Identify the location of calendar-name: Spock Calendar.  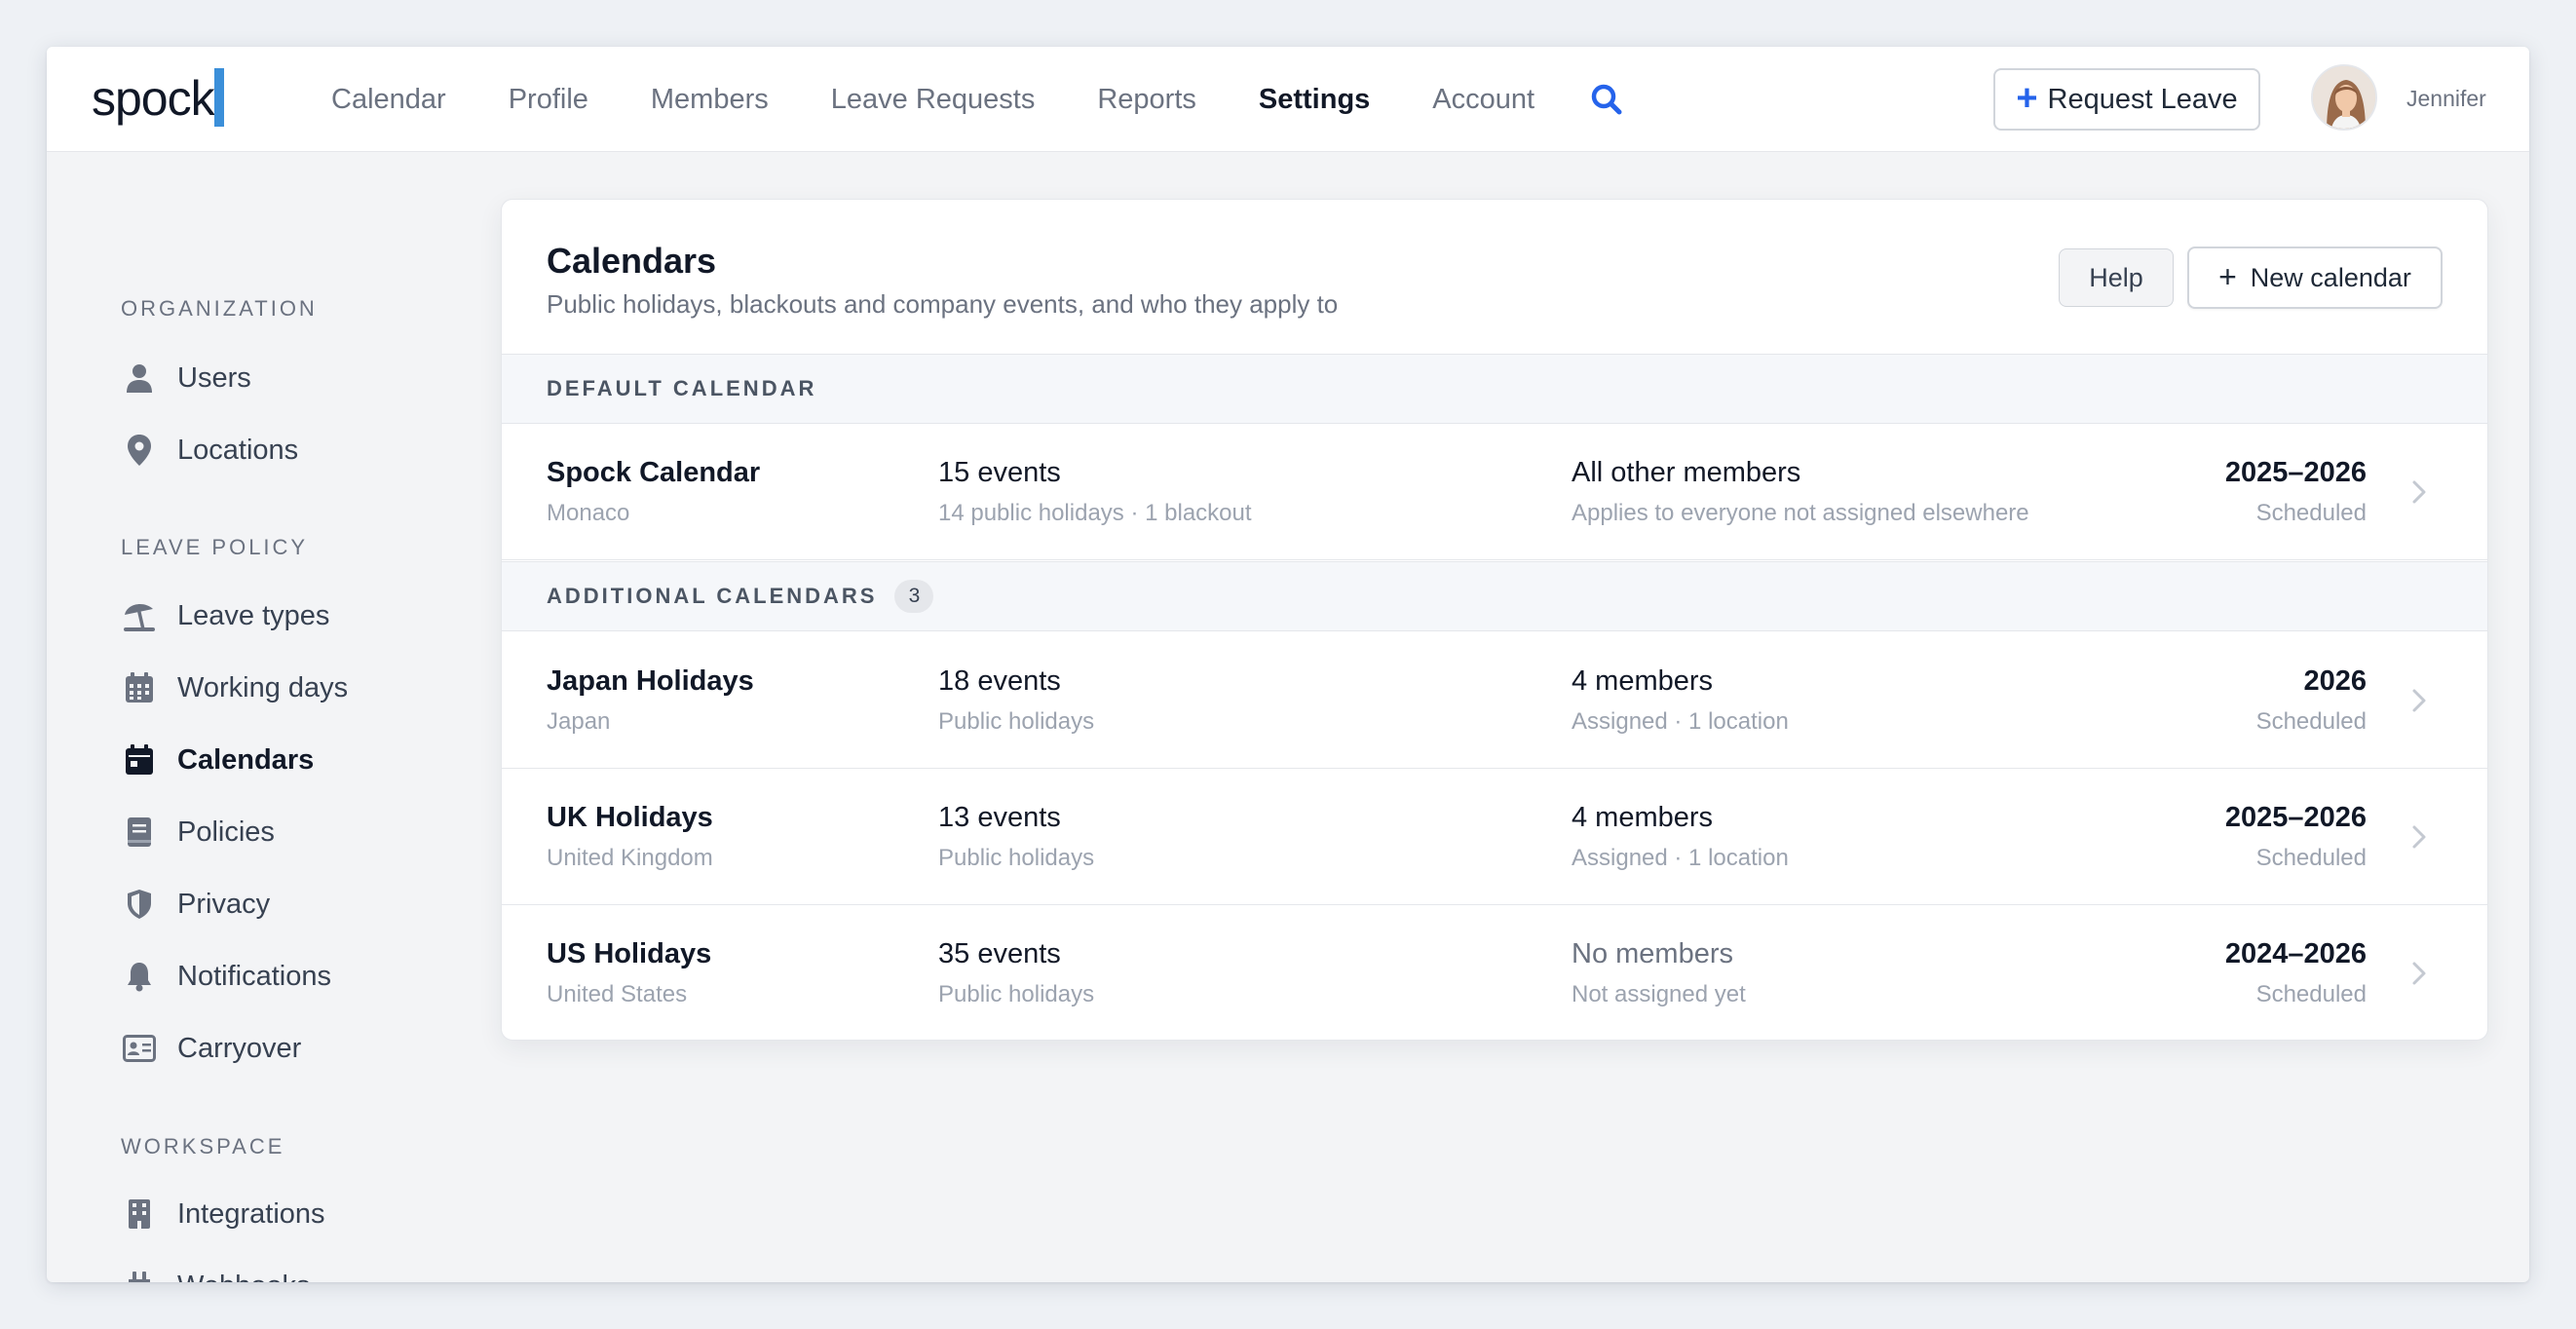
(654, 473).